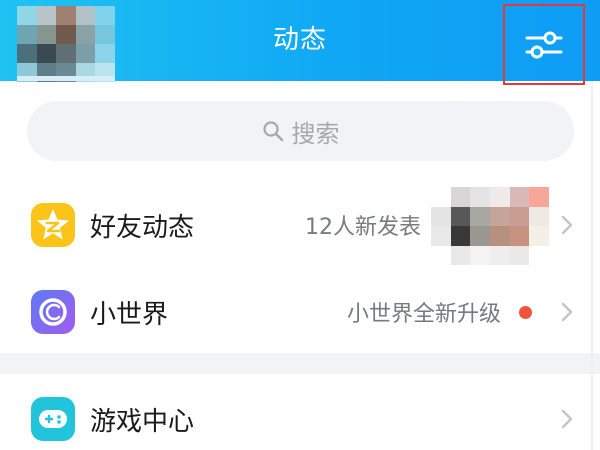  I want to click on small-world-icon, so click(53, 312).